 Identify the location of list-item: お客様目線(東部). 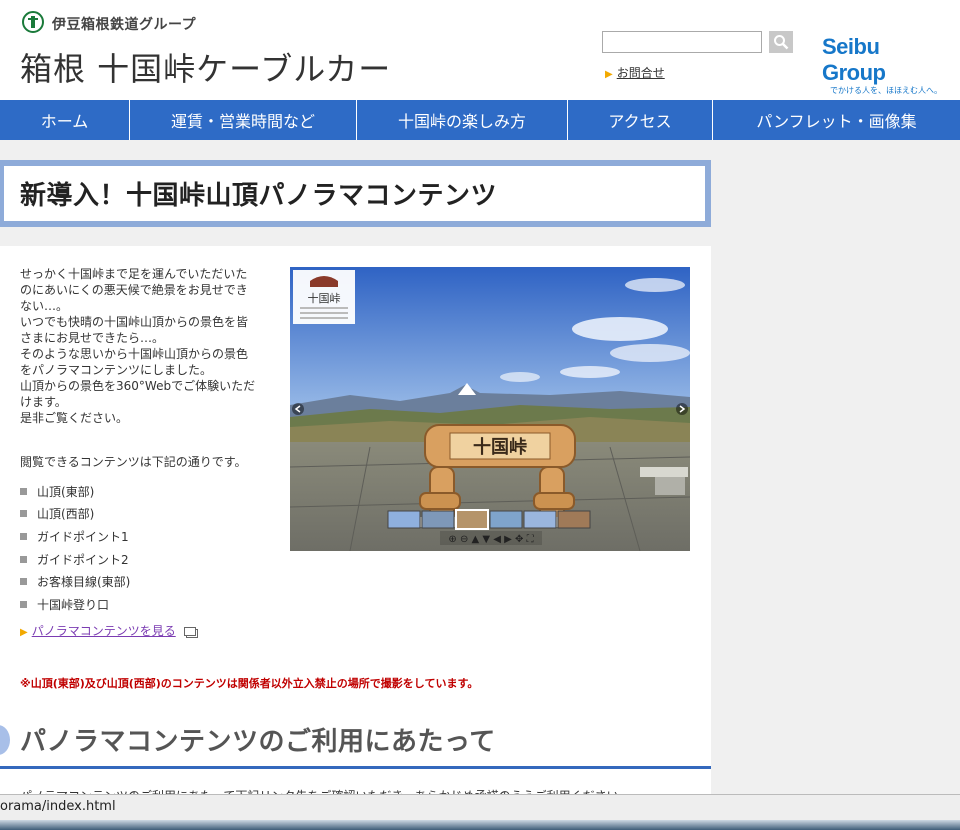
(75, 581).